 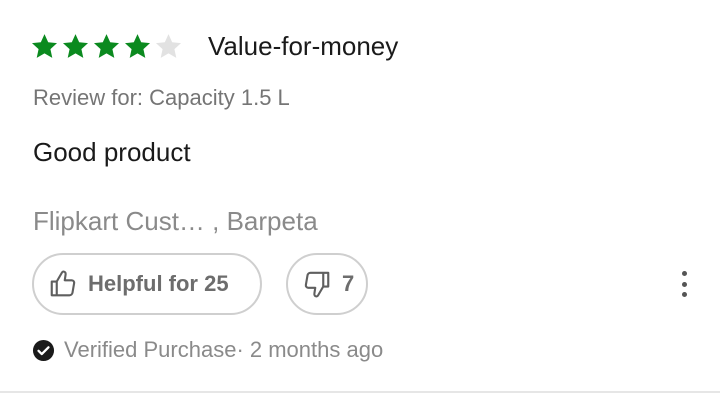 I want to click on verified-label: Verified Purchase, so click(x=150, y=349).